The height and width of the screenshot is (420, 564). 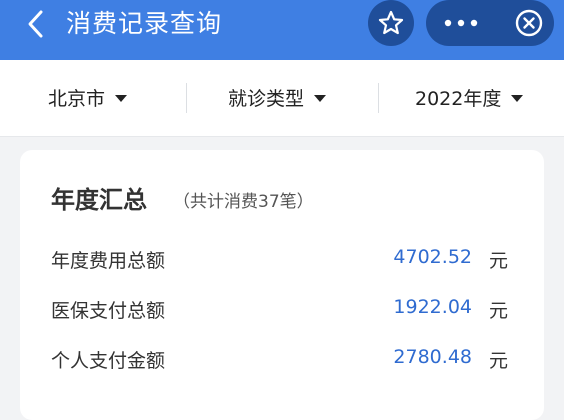 I want to click on total-cost-label: 年度费用总额, so click(x=108, y=261).